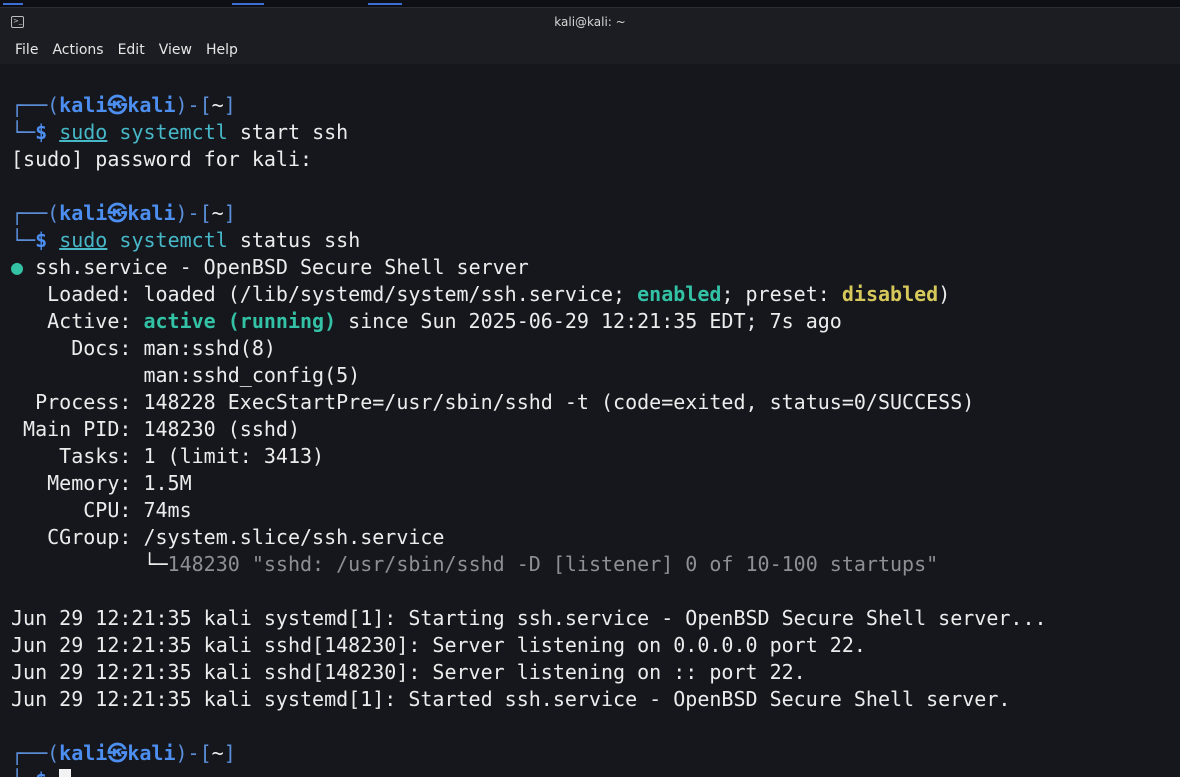 Image resolution: width=1180 pixels, height=777 pixels. Describe the element at coordinates (175, 50) in the screenshot. I see `menu-view: View` at that location.